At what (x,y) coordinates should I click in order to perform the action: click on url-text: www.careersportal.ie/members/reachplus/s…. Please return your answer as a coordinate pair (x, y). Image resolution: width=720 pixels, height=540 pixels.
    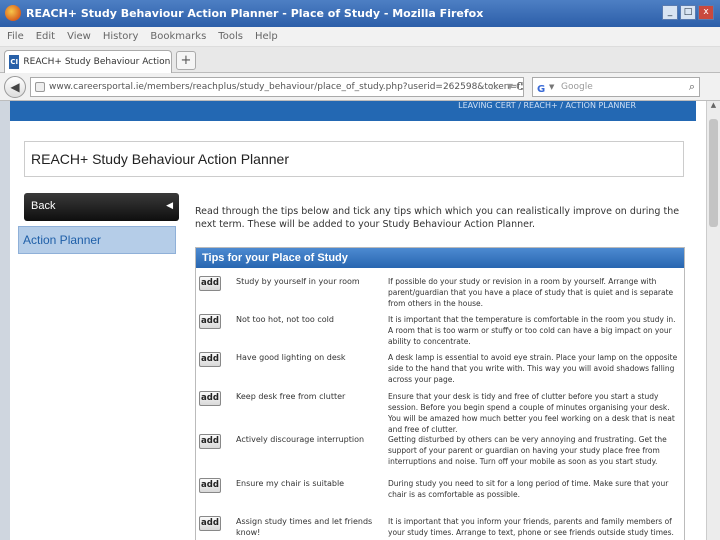
    Looking at the image, I should click on (286, 87).